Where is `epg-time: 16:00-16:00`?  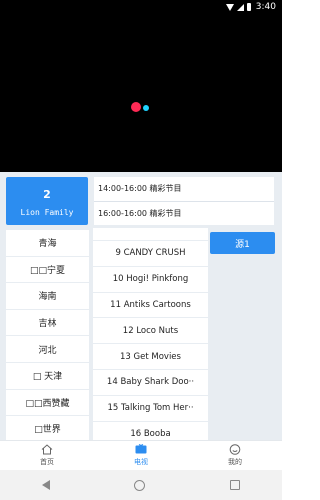
epg-time: 16:00-16:00 is located at coordinates (122, 213).